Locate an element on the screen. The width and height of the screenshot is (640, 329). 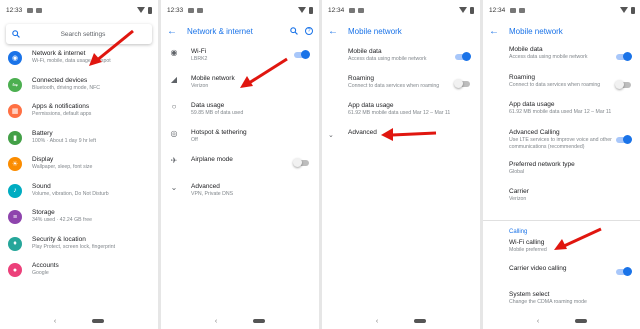
settings-item-battery: ▮ Battery 100% · About 1 day 9 hr left is located at coordinates (79, 143).